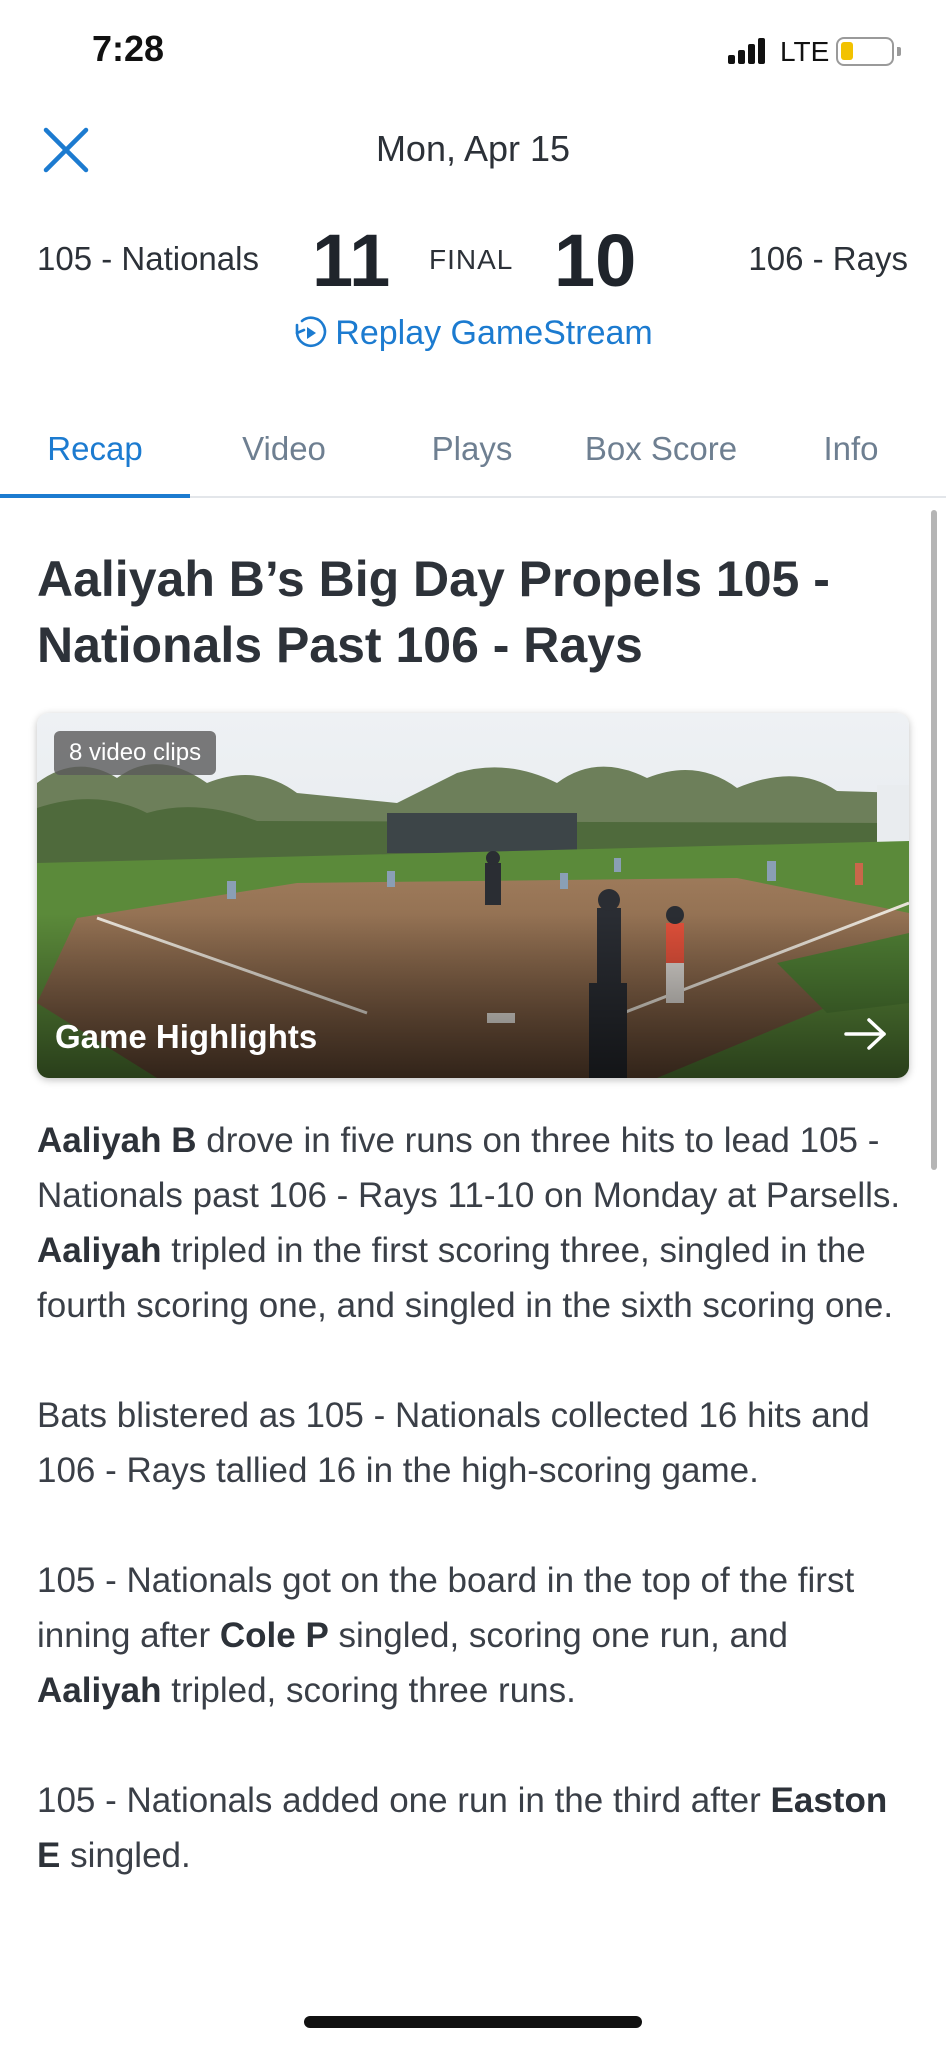 The height and width of the screenshot is (2048, 946). I want to click on tab-recap: Recap, so click(95, 464).